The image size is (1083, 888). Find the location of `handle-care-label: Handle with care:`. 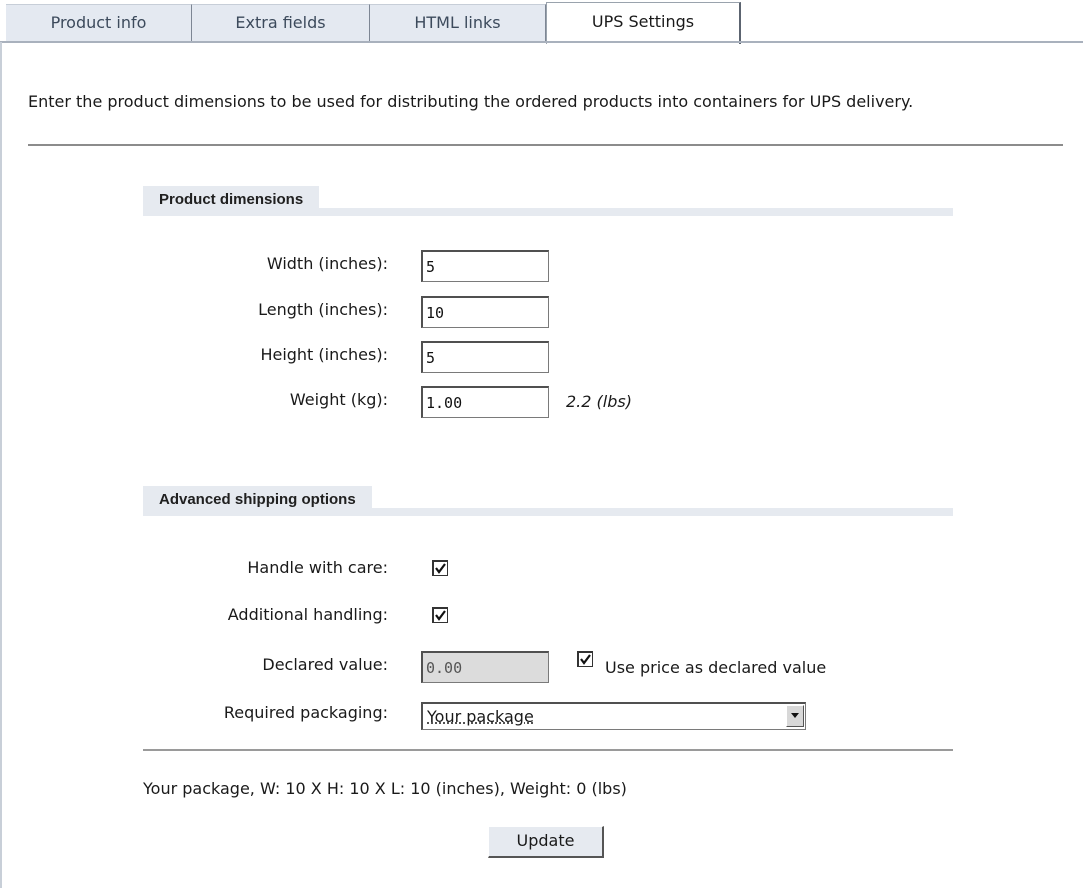

handle-care-label: Handle with care: is located at coordinates (317, 567).